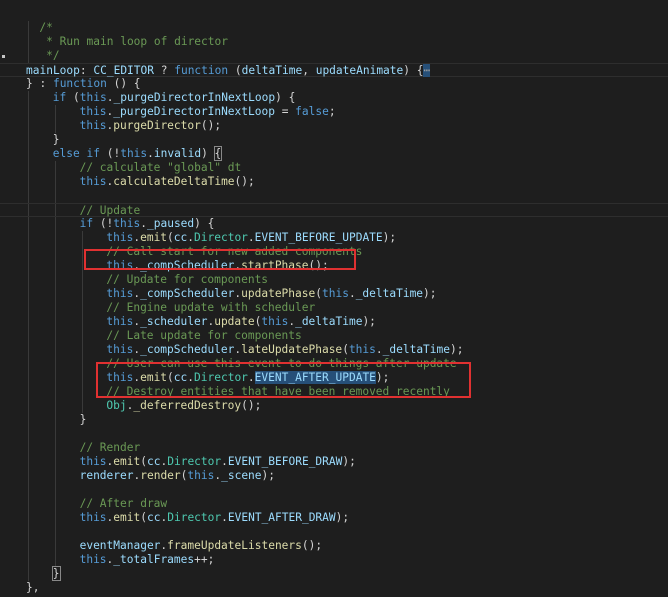  What do you see at coordinates (334, 98) in the screenshot?
I see `code-line: if (this._purgeDirectorInNextLoop) {` at bounding box center [334, 98].